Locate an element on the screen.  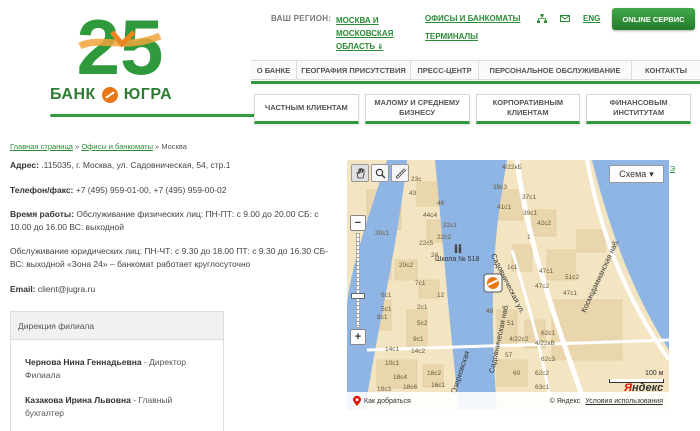
map-type-select: Схема ▾ is located at coordinates (636, 174).